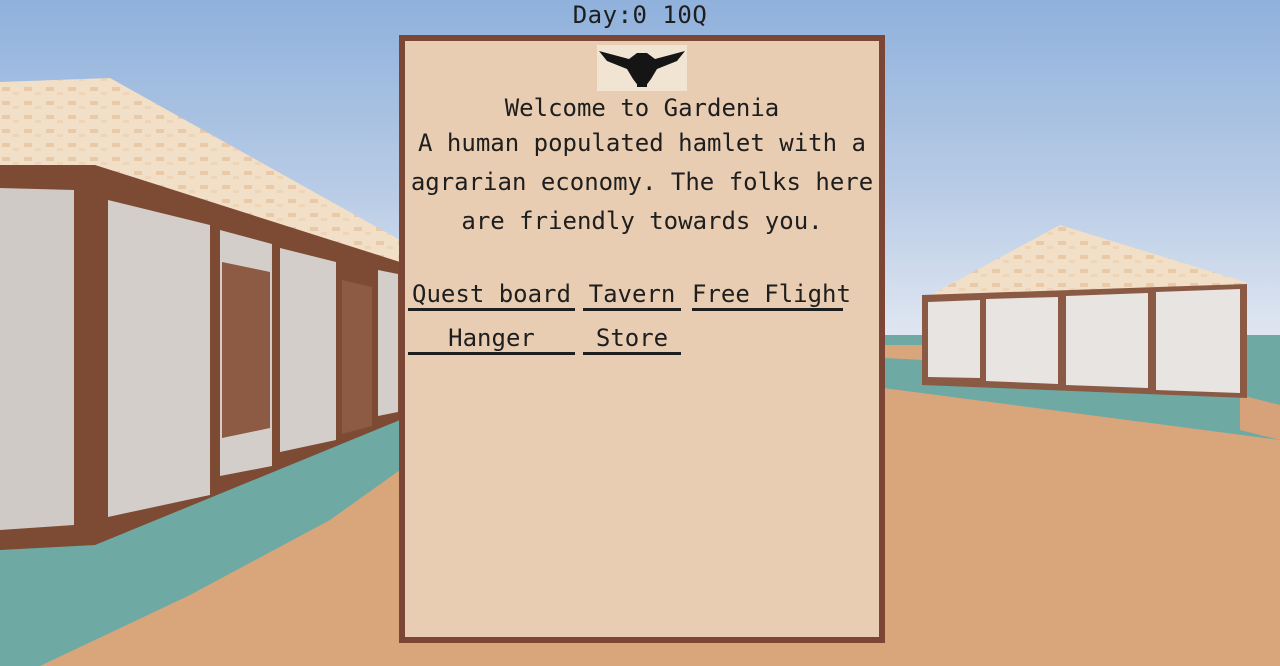  I want to click on hud-status: Day:0 10Q, so click(640, 15).